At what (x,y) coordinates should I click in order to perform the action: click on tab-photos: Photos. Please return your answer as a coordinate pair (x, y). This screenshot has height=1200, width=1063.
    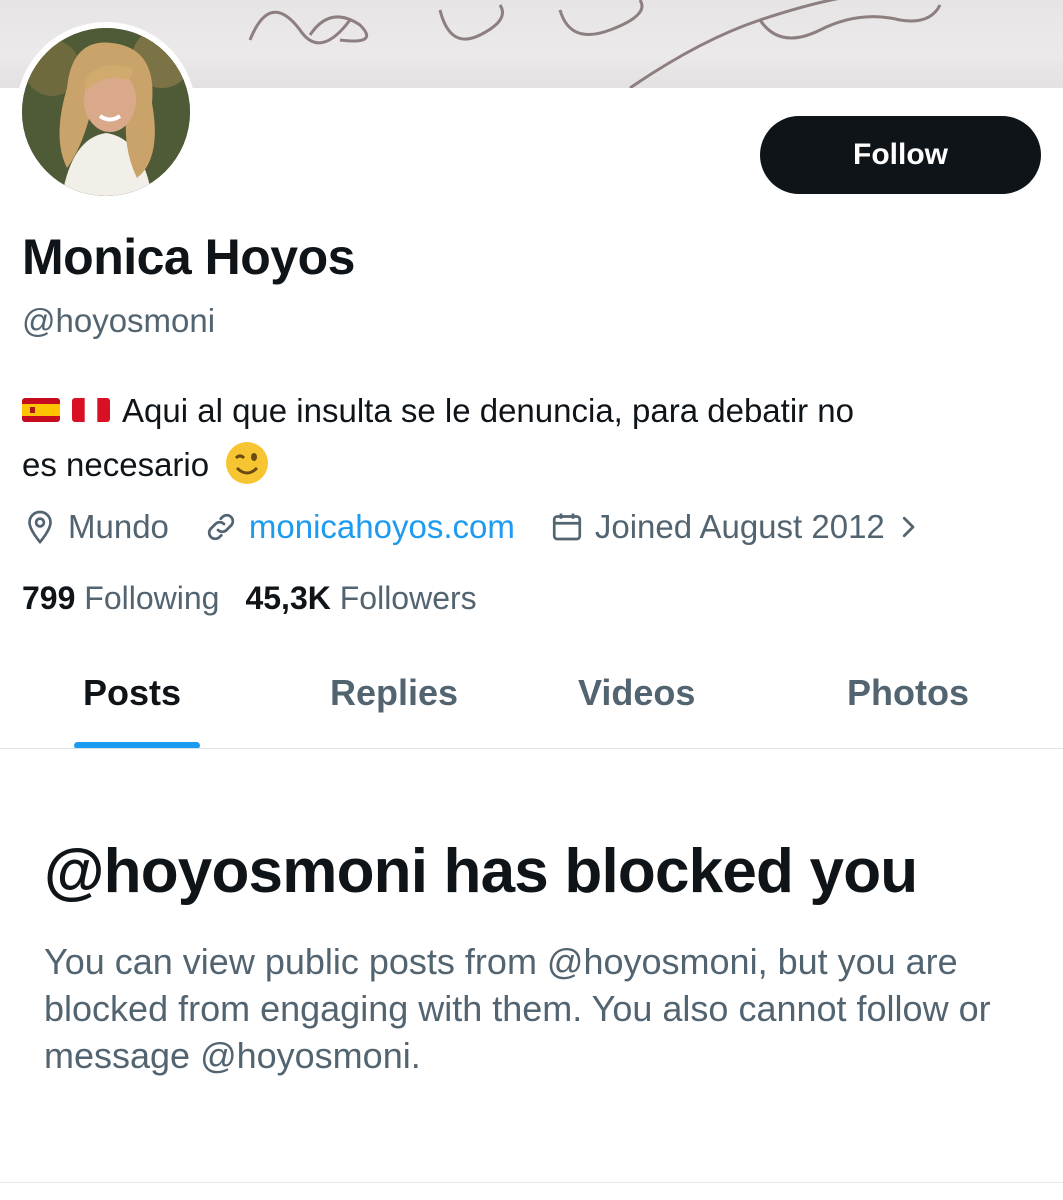
    Looking at the image, I should click on (908, 693).